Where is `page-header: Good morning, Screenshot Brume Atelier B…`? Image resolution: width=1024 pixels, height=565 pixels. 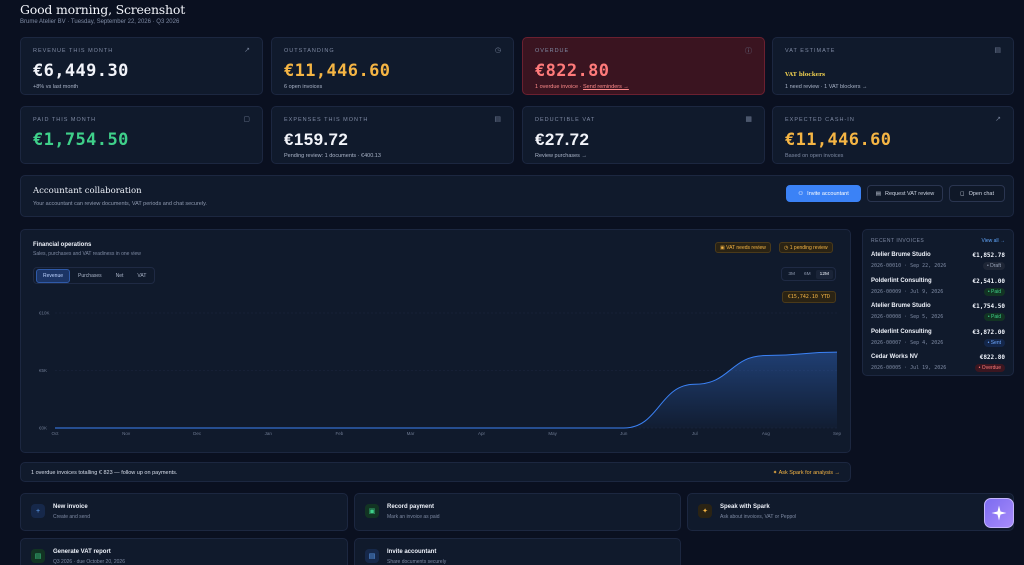
page-header: Good morning, Screenshot Brume Atelier B… is located at coordinates (102, 13).